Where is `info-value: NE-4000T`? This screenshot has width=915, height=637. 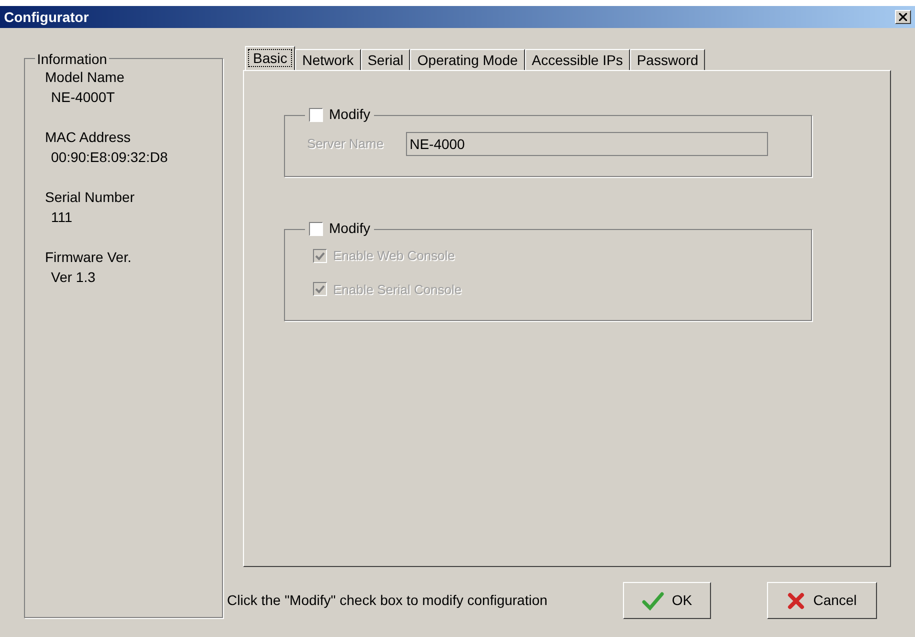 info-value: NE-4000T is located at coordinates (83, 97).